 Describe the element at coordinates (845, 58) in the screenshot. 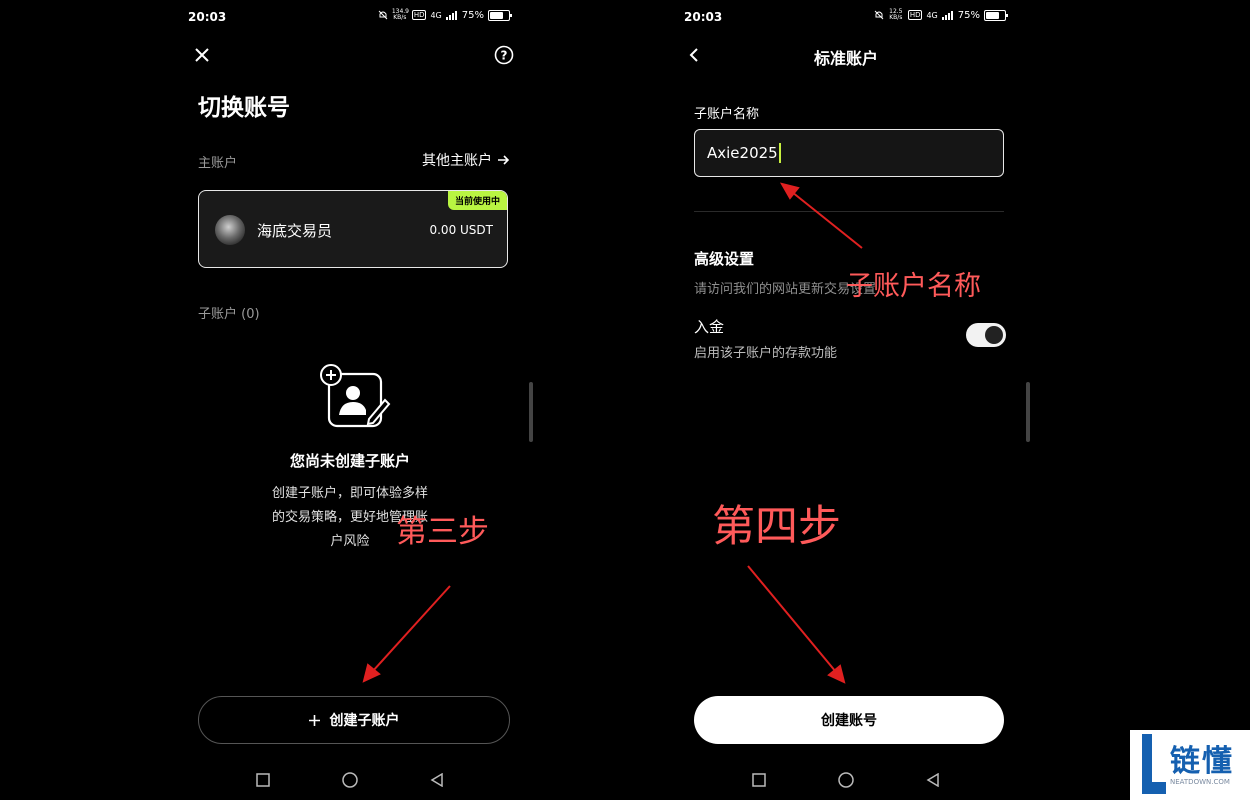

I see `page-title: 标准账户` at that location.